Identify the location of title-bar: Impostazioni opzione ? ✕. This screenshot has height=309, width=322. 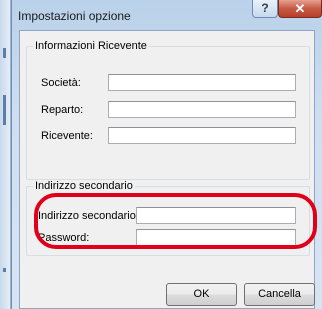
(167, 15).